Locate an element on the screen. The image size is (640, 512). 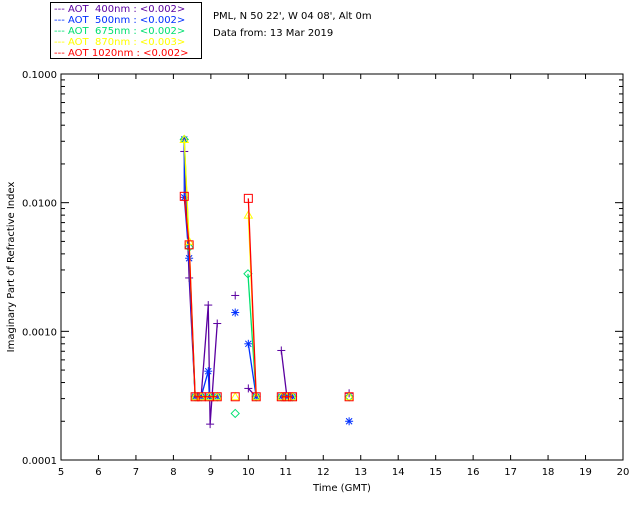
x-tick-label: 14 is located at coordinates (398, 472).